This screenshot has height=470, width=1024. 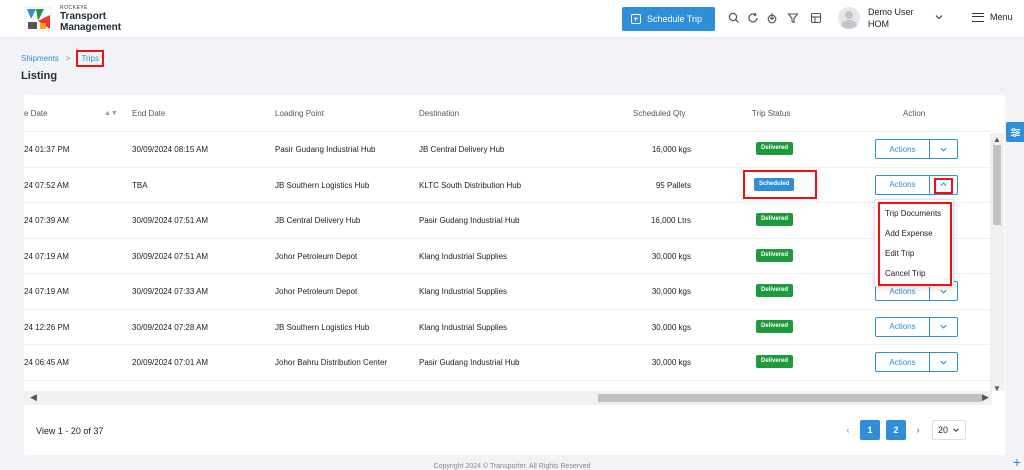 I want to click on column-scheduled-qty: Scheduled Qty, so click(x=659, y=113).